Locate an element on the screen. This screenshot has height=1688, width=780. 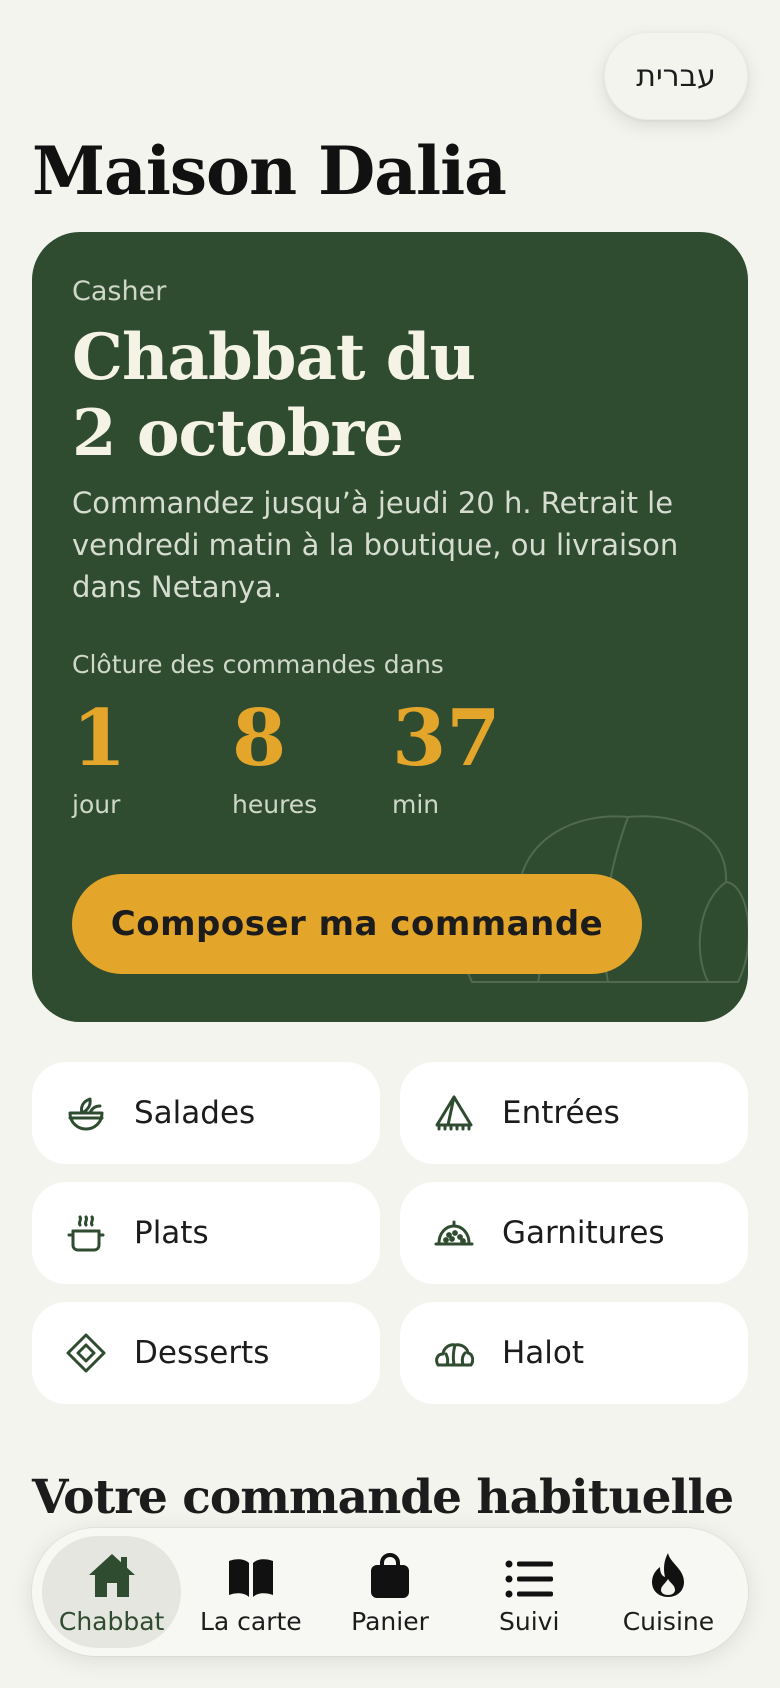
category-plats: Plats is located at coordinates (206, 1233).